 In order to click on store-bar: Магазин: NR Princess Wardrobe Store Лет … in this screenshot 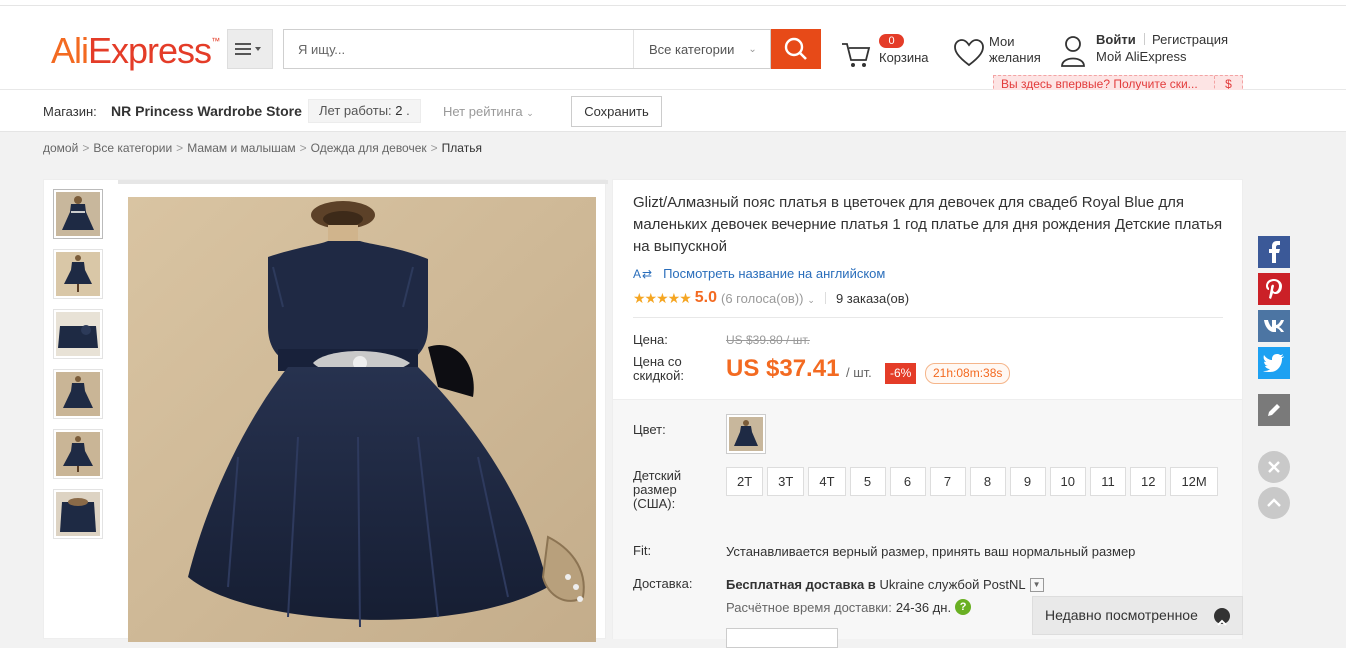, I will do `click(673, 111)`.